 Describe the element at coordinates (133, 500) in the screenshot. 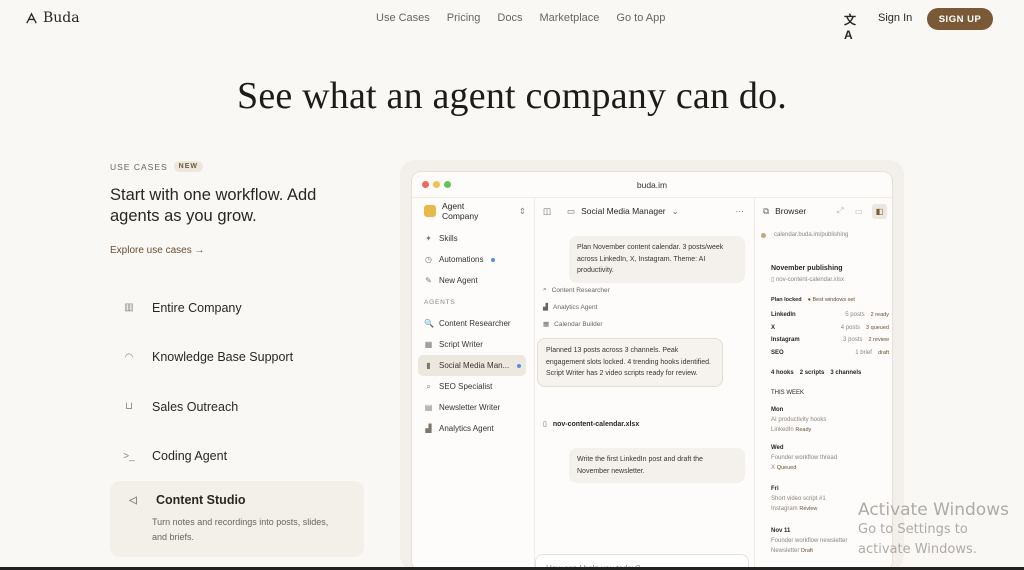

I see `megaphone-icon: ◁` at that location.